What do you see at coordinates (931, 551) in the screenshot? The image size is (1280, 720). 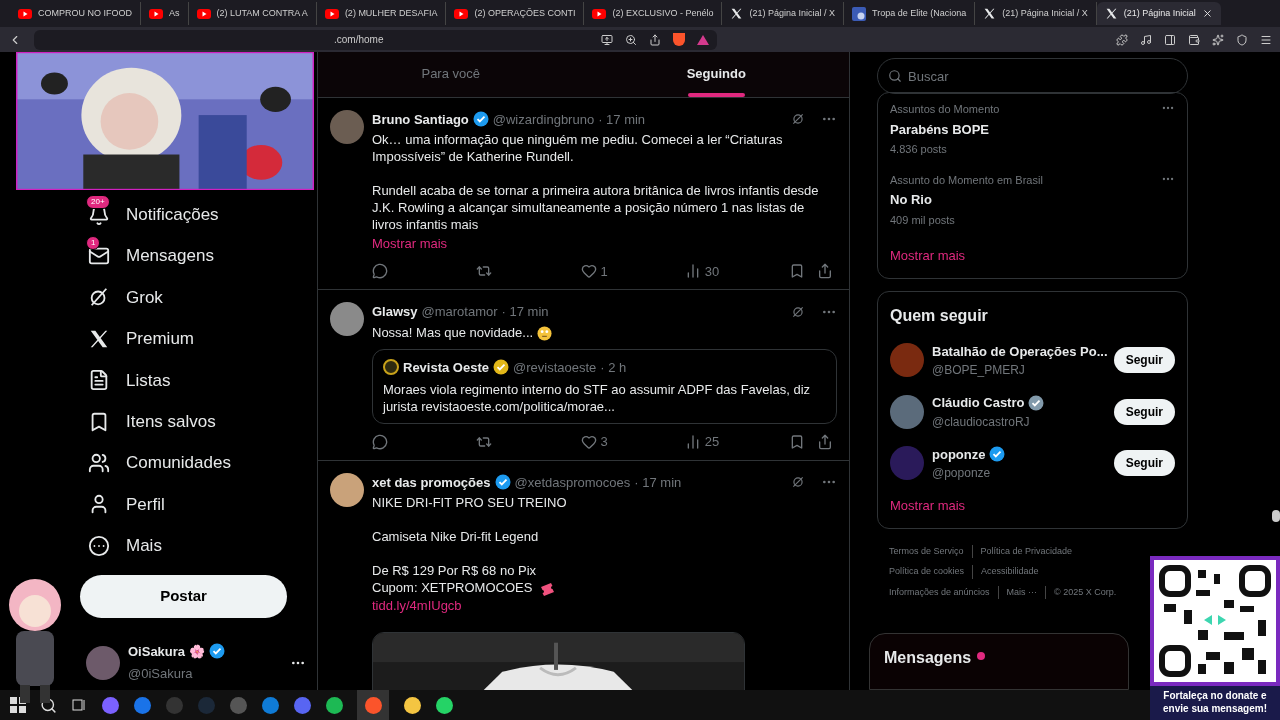 I see `footer-link: Termos de Serviço` at bounding box center [931, 551].